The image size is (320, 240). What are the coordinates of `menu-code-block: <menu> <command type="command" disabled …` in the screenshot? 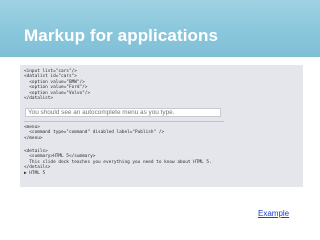 It's located at (94, 133).